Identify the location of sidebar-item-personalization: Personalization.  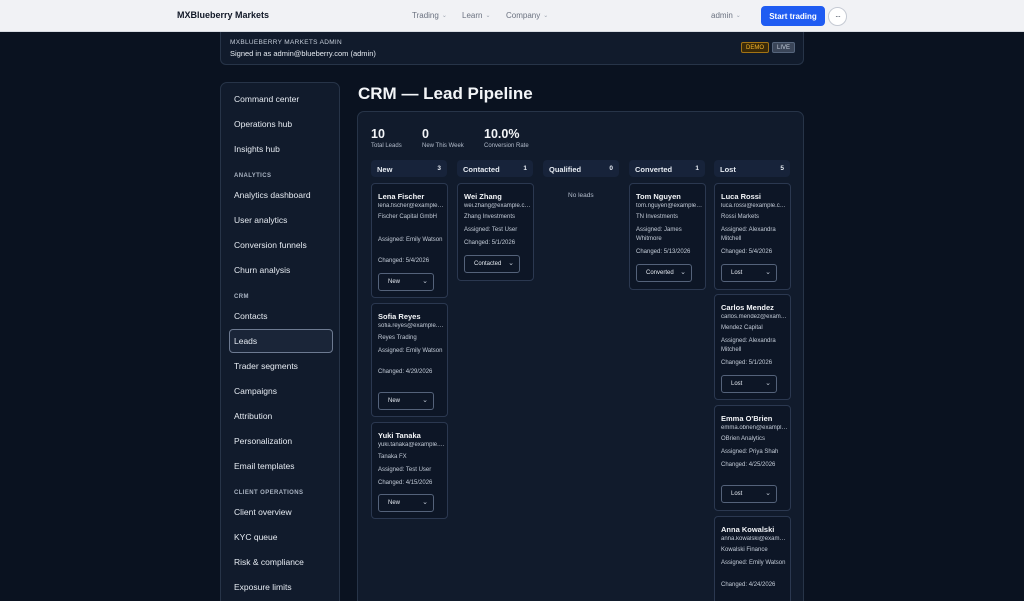
(263, 441).